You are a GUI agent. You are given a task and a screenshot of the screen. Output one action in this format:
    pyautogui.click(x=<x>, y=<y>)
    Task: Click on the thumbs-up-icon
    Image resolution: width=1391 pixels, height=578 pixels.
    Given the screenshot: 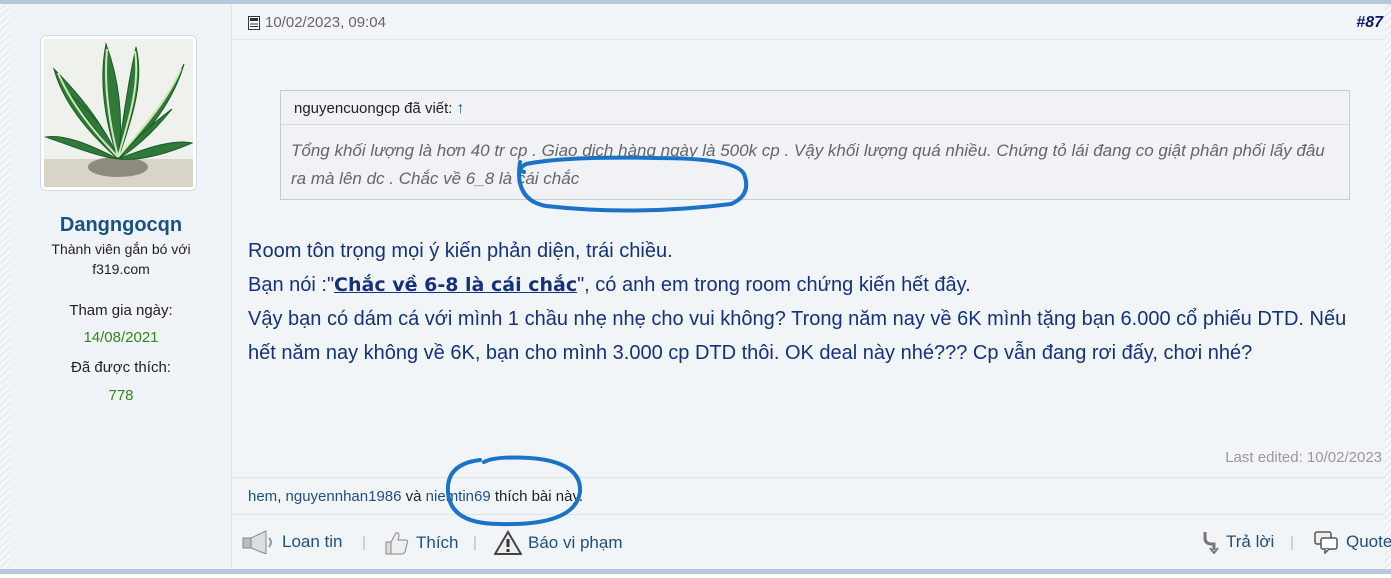 What is the action you would take?
    pyautogui.click(x=397, y=543)
    